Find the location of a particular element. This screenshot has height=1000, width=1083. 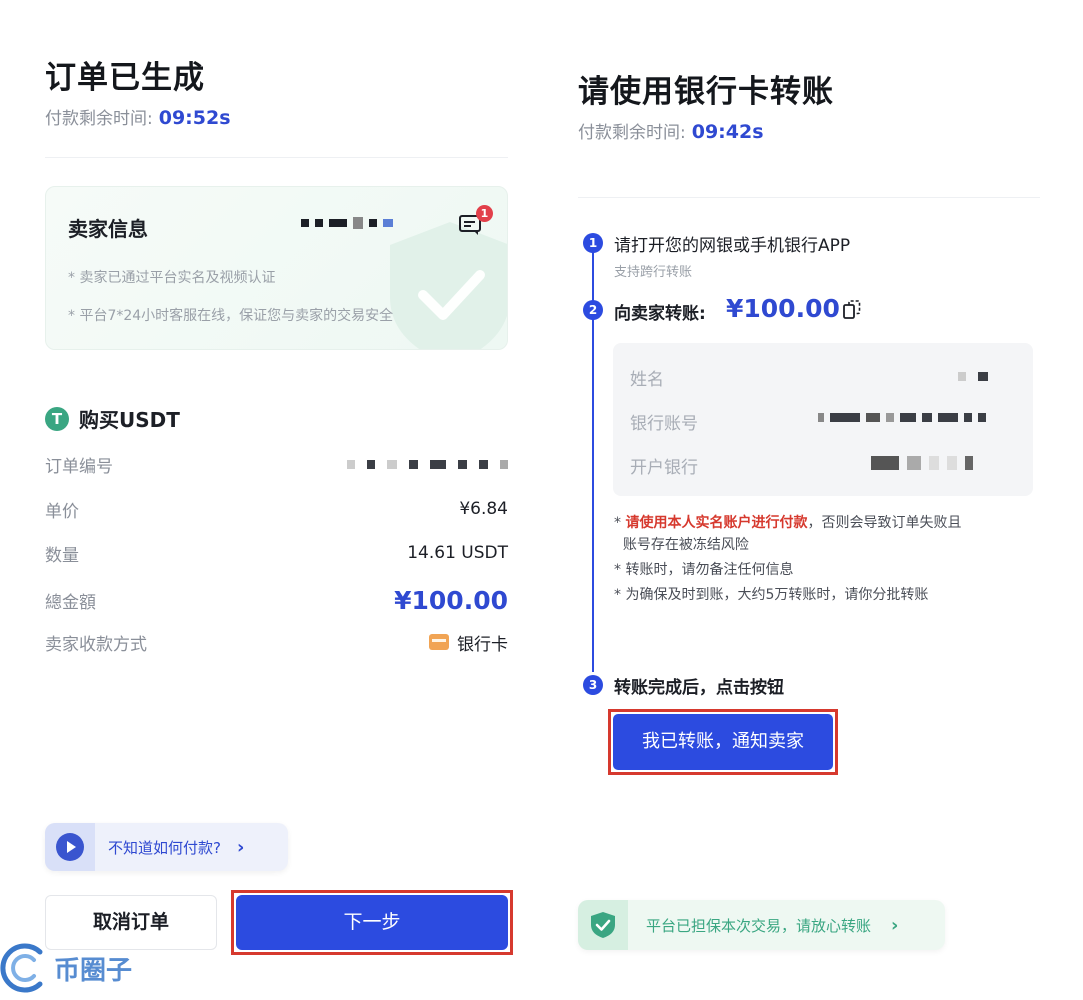

quantity-row: 数量 14.61 USDT is located at coordinates (276, 553).